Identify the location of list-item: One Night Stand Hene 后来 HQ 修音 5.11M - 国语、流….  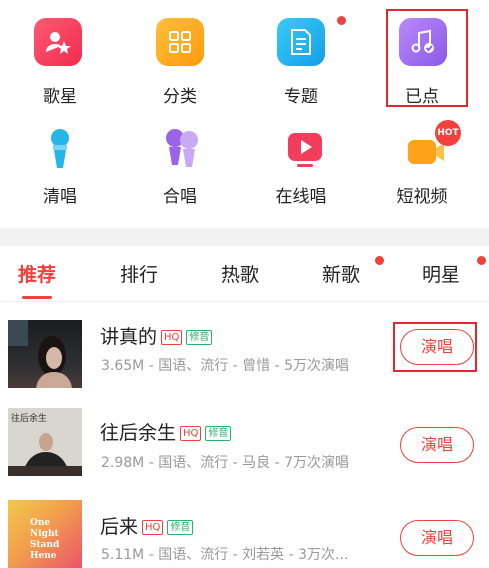
(244, 529).